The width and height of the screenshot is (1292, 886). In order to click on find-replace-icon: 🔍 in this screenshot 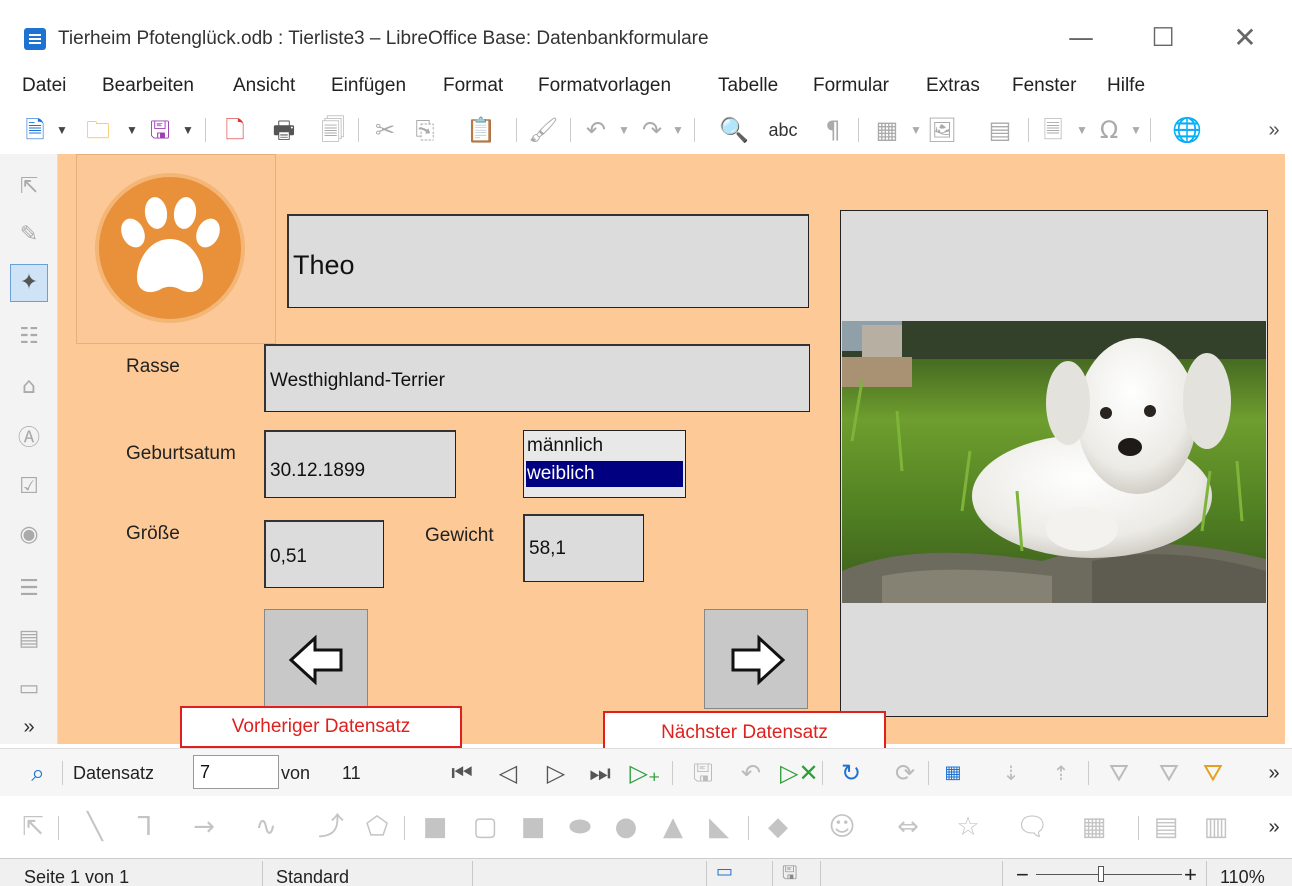, I will do `click(734, 130)`.